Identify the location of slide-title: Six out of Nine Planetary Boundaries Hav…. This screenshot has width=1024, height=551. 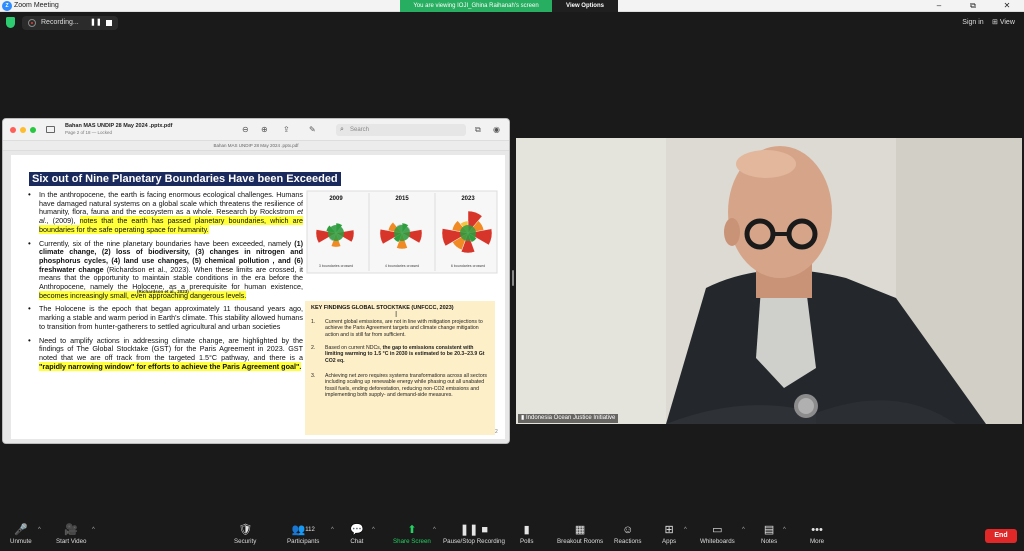
(185, 179).